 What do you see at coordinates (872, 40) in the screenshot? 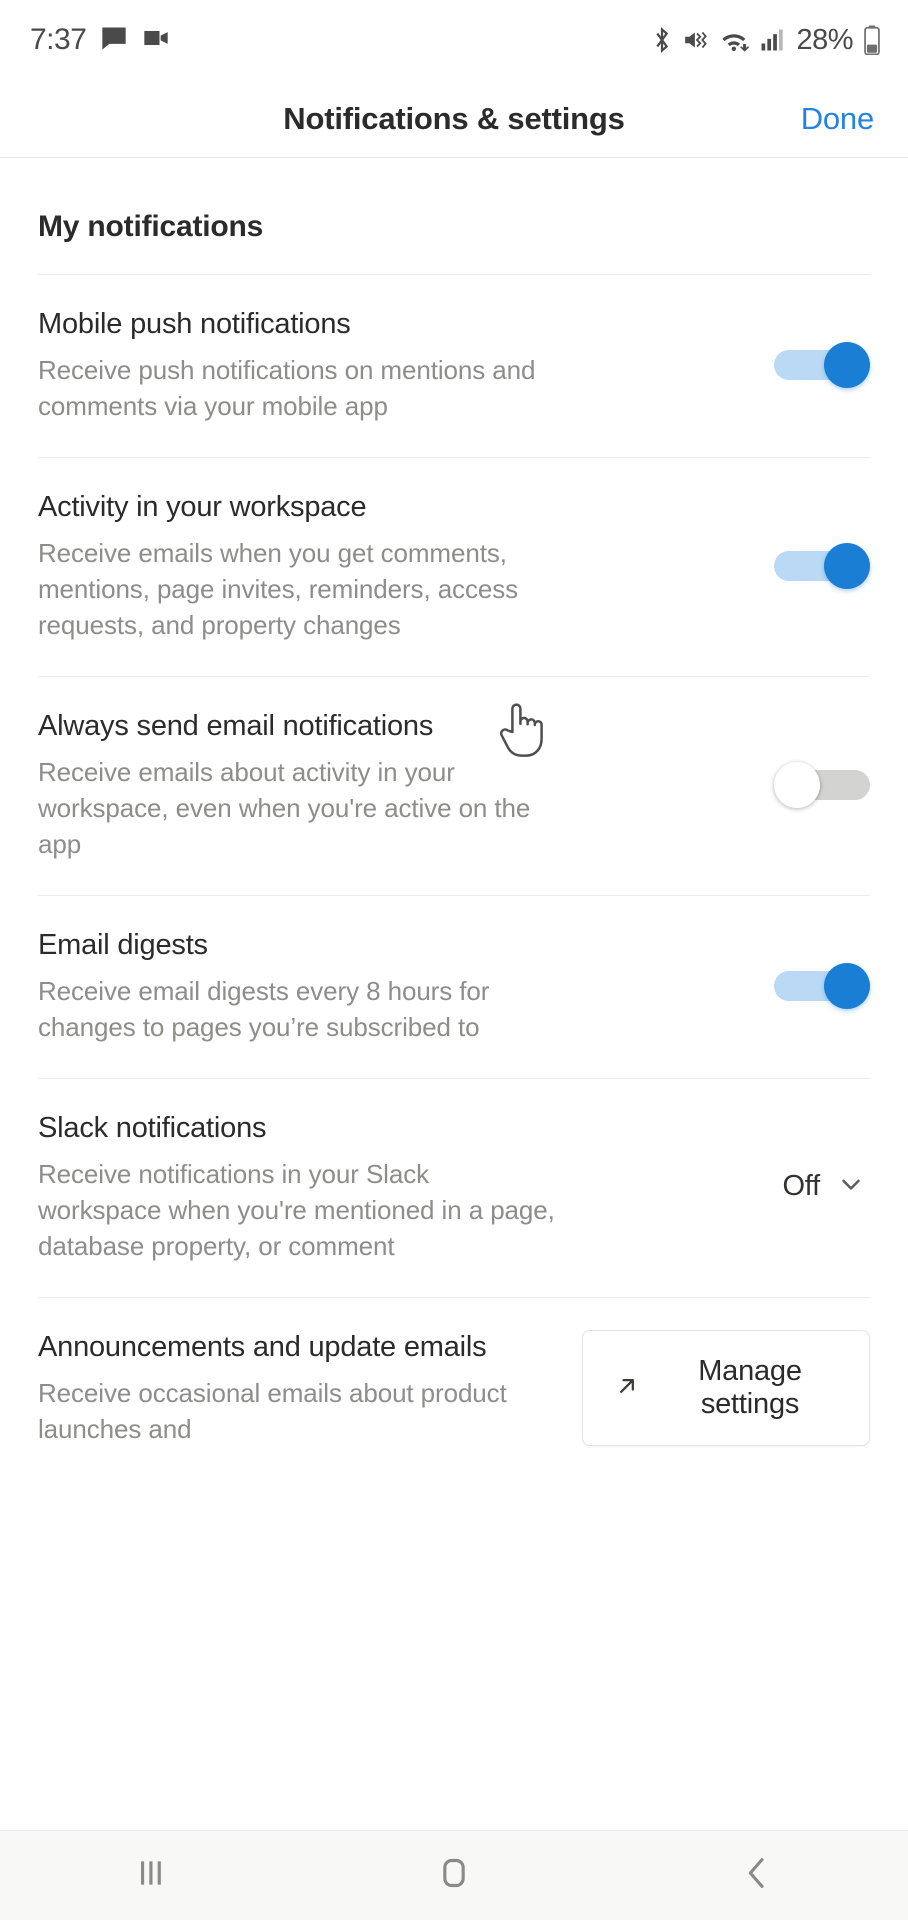
I see `battery-icon` at bounding box center [872, 40].